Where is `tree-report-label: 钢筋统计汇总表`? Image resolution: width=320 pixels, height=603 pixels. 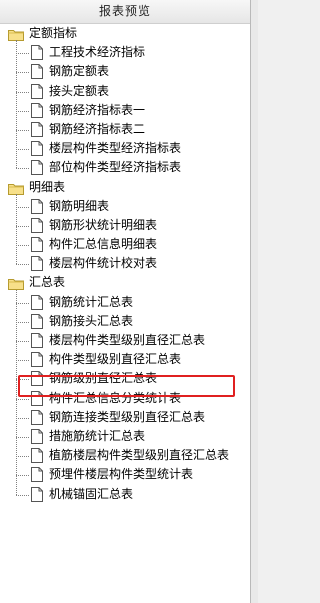
tree-report-label: 钢筋统计汇总表 is located at coordinates (91, 301).